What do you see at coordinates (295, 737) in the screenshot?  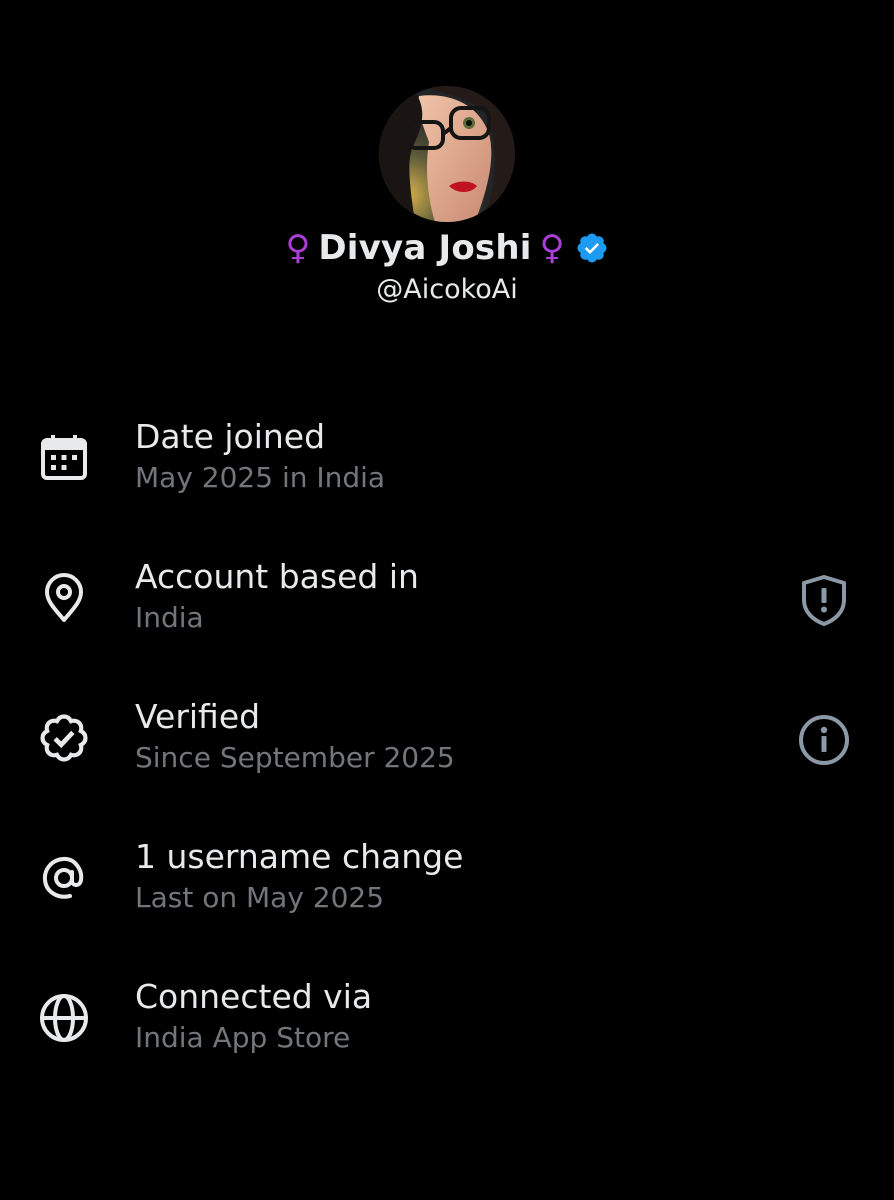 I see `info-row-text: Verified Since September 2025` at bounding box center [295, 737].